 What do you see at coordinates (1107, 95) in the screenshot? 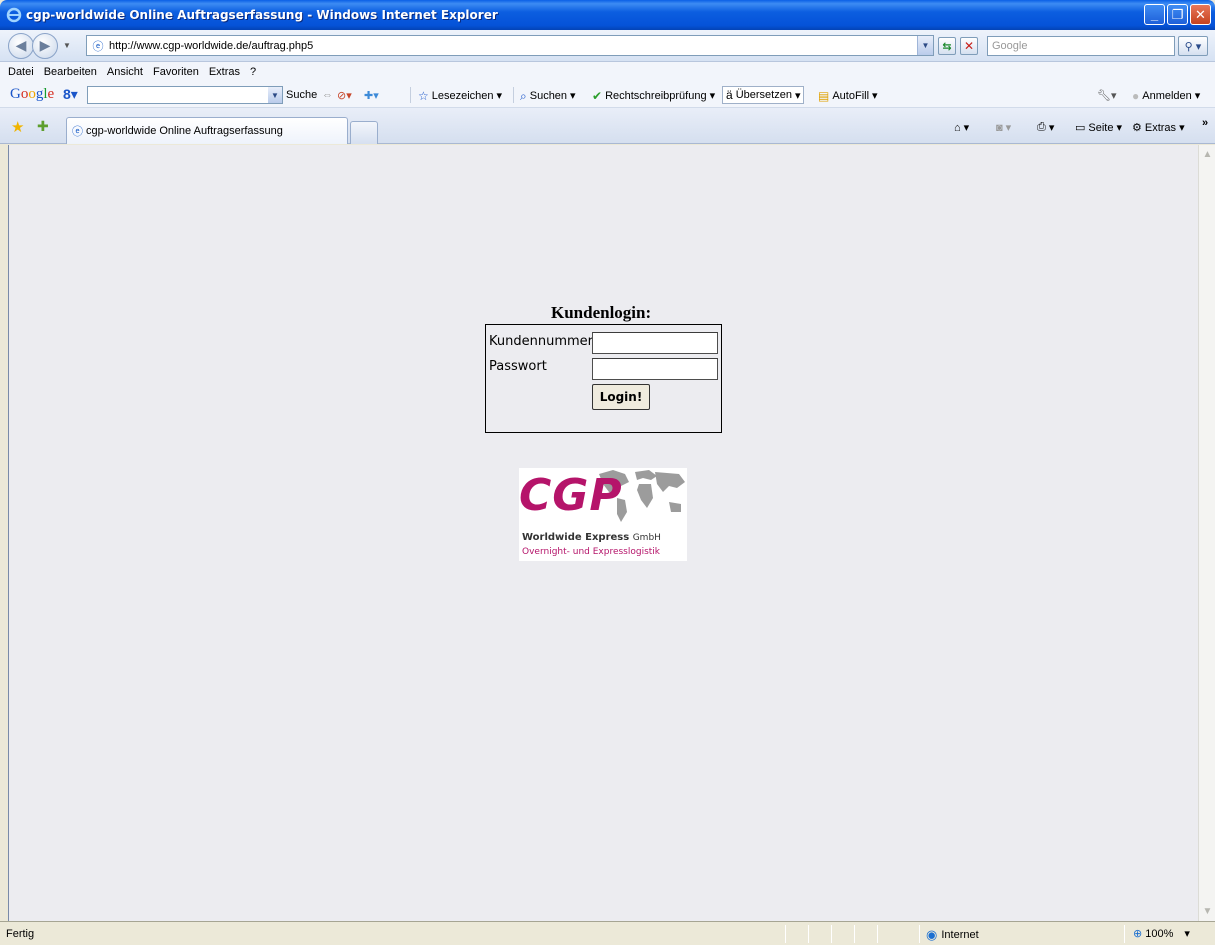
I see `wrench-icon: 🔧︎▾` at bounding box center [1107, 95].